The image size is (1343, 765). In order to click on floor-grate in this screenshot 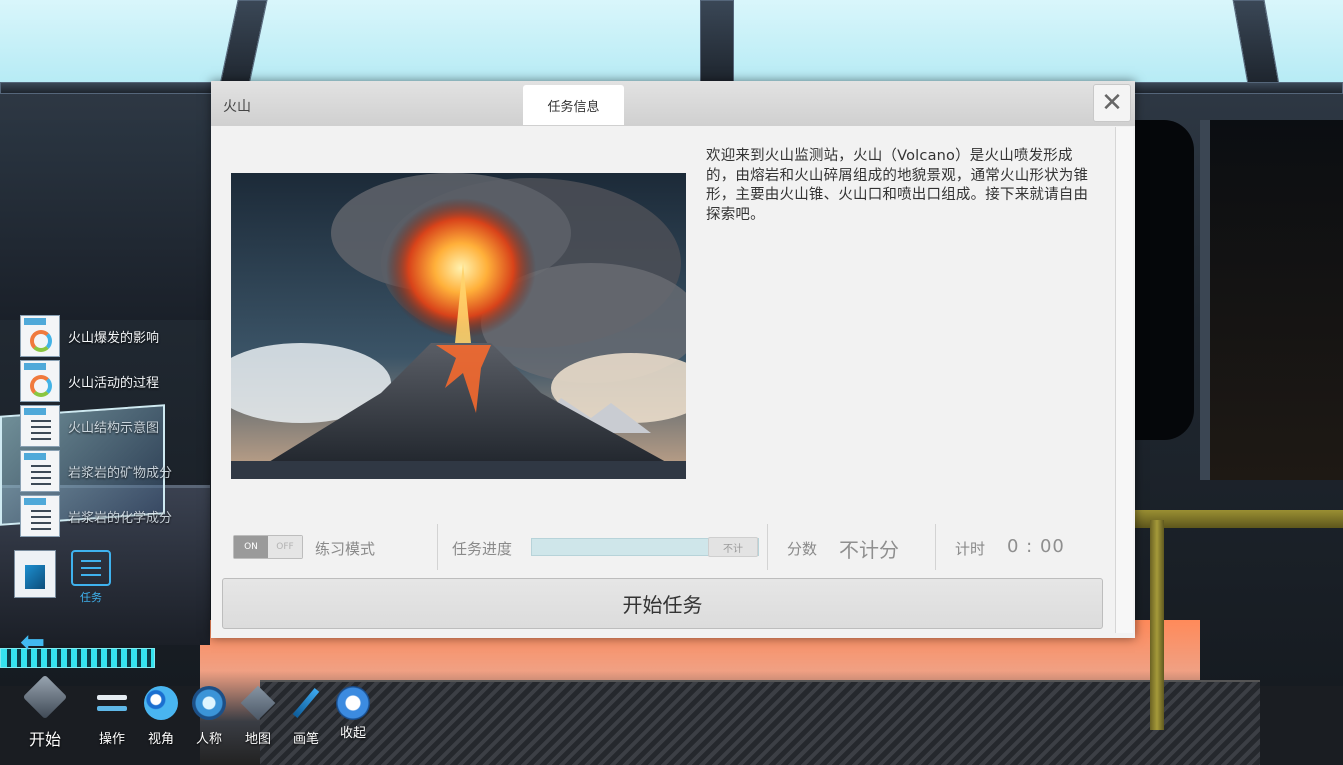, I will do `click(760, 722)`.